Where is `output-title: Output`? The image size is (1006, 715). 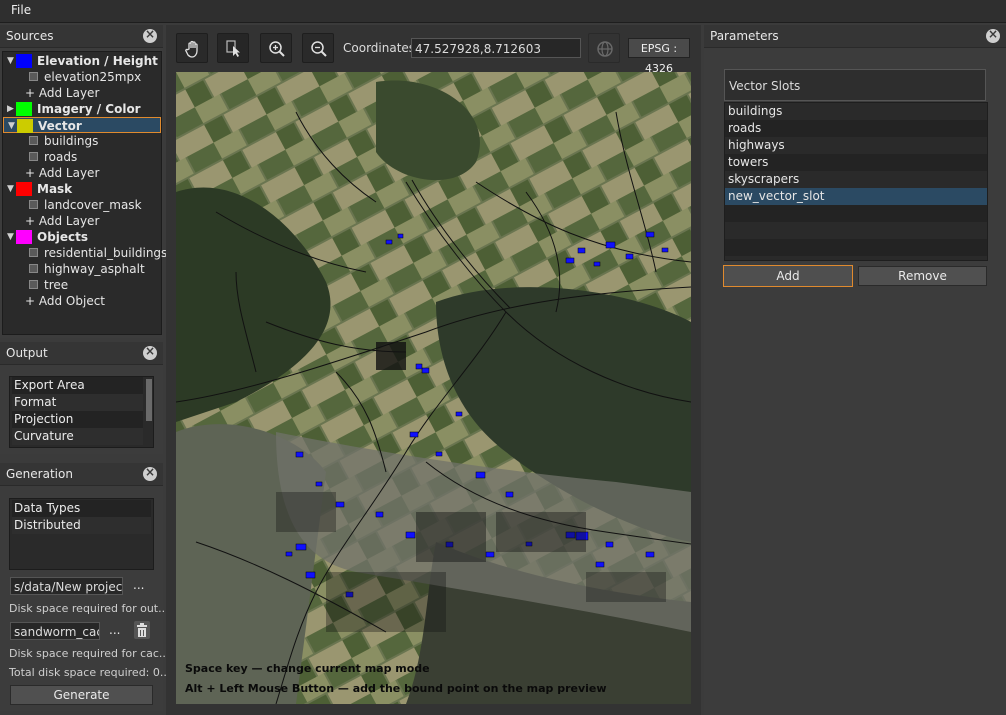
output-title: Output is located at coordinates (27, 353).